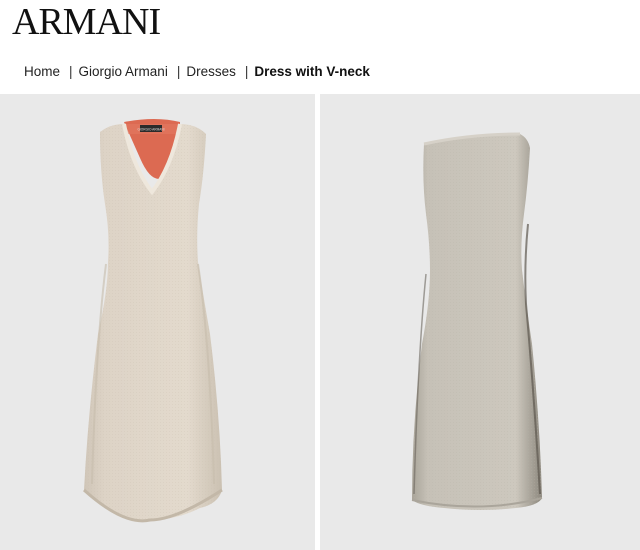 The image size is (640, 550). What do you see at coordinates (42, 71) in the screenshot?
I see `breadcrumb-home-link: Home` at bounding box center [42, 71].